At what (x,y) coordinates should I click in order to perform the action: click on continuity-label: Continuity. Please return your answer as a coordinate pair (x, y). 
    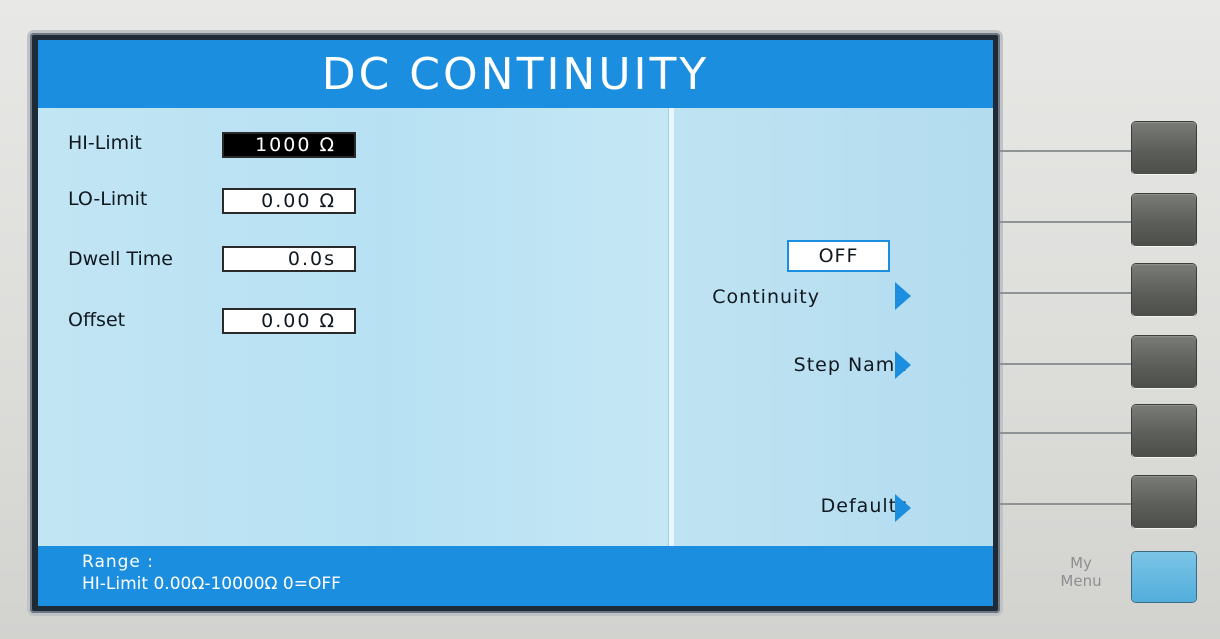
    Looking at the image, I should click on (766, 297).